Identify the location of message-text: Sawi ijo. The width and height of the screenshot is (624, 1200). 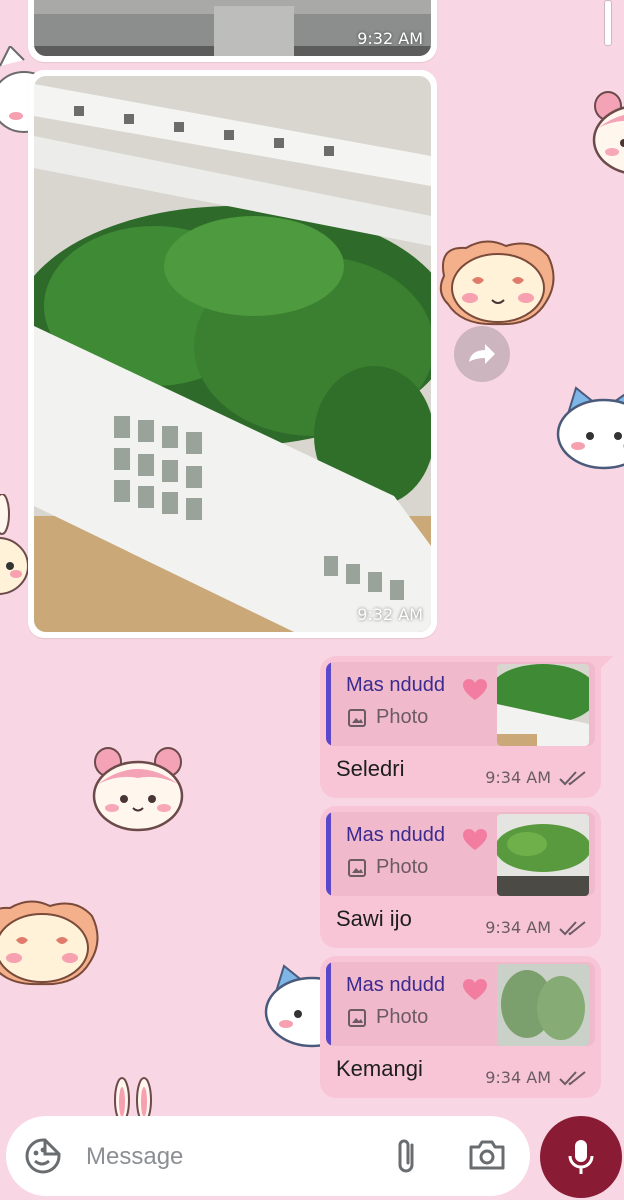
(374, 918).